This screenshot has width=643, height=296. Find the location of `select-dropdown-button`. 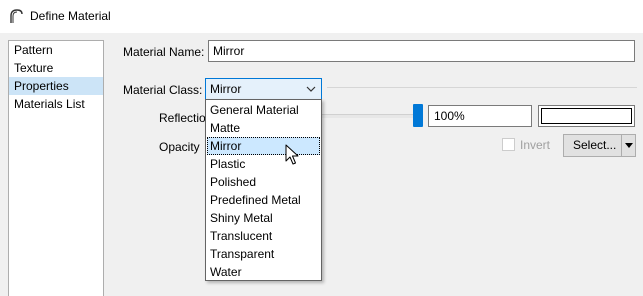

select-dropdown-button is located at coordinates (628, 145).